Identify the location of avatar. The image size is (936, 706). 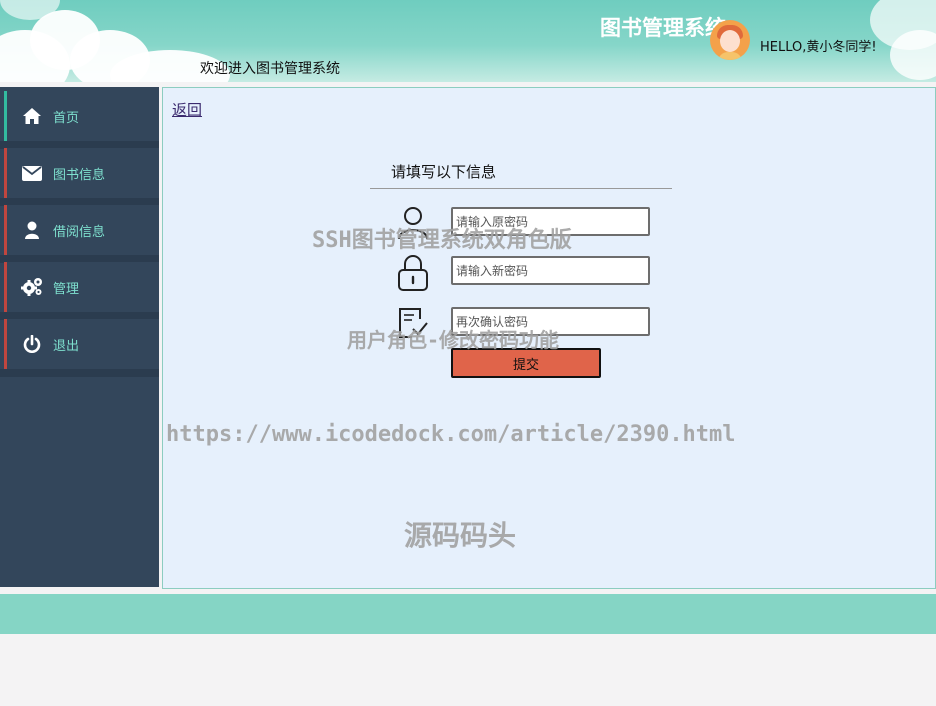
(730, 40).